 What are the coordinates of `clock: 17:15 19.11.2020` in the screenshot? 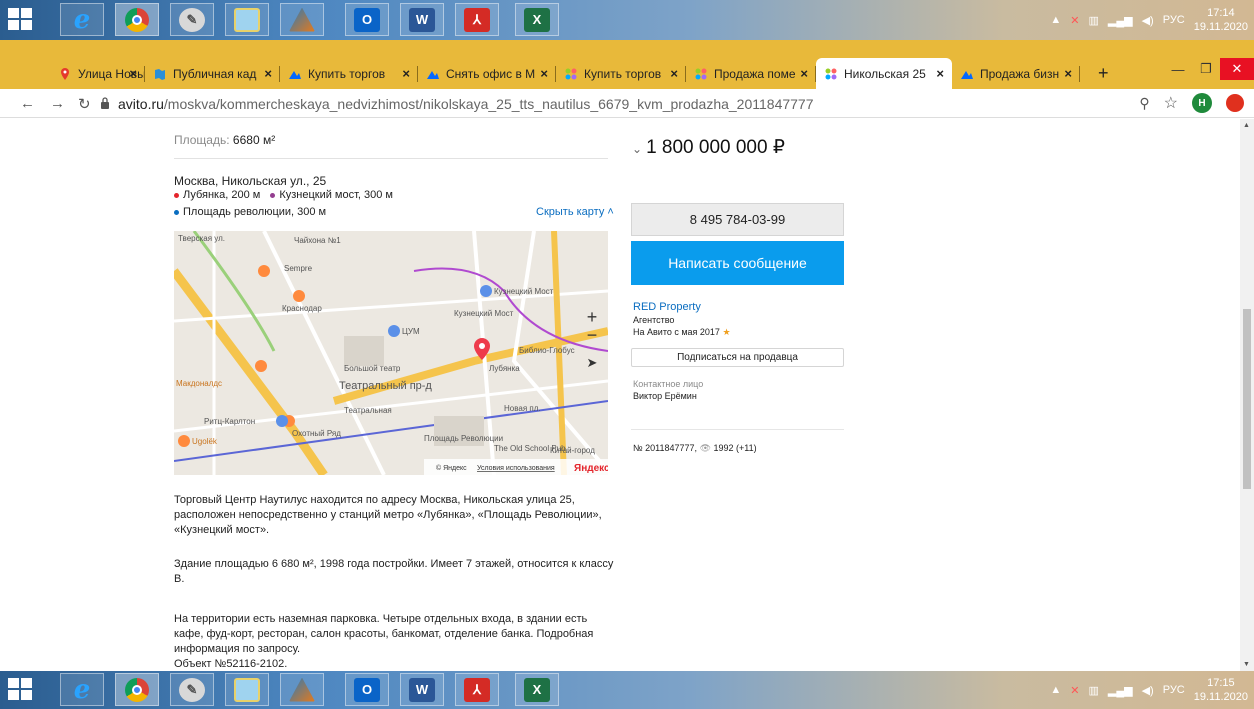 It's located at (1221, 690).